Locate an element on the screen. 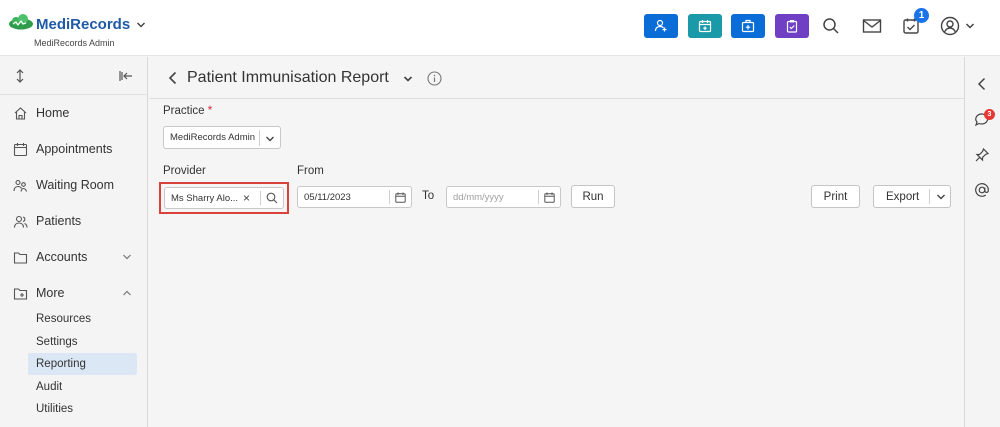  pin-icon is located at coordinates (982, 155).